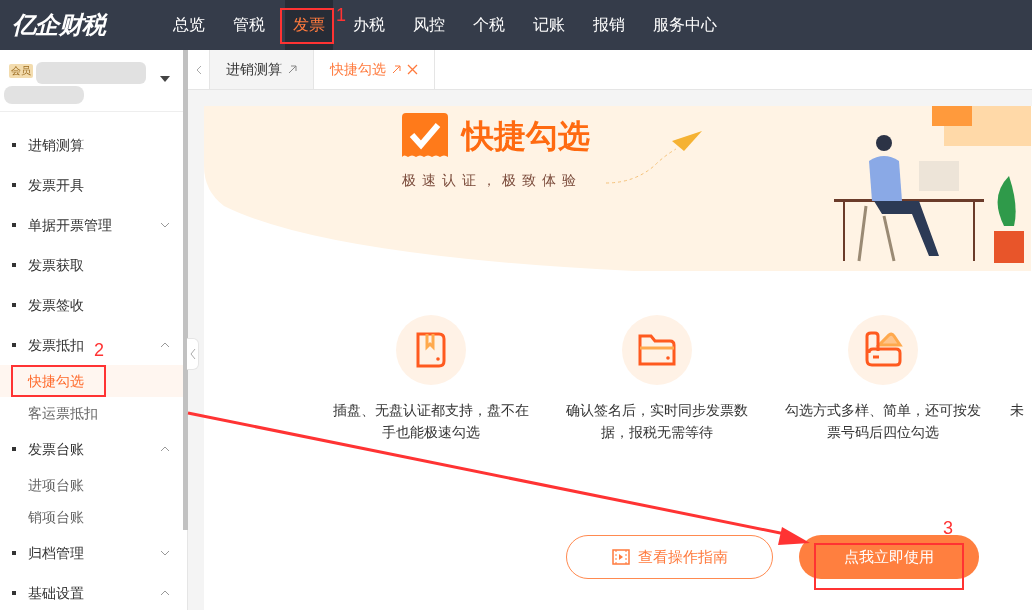 The height and width of the screenshot is (610, 1032). I want to click on page-tab: 进销测算, so click(262, 69).